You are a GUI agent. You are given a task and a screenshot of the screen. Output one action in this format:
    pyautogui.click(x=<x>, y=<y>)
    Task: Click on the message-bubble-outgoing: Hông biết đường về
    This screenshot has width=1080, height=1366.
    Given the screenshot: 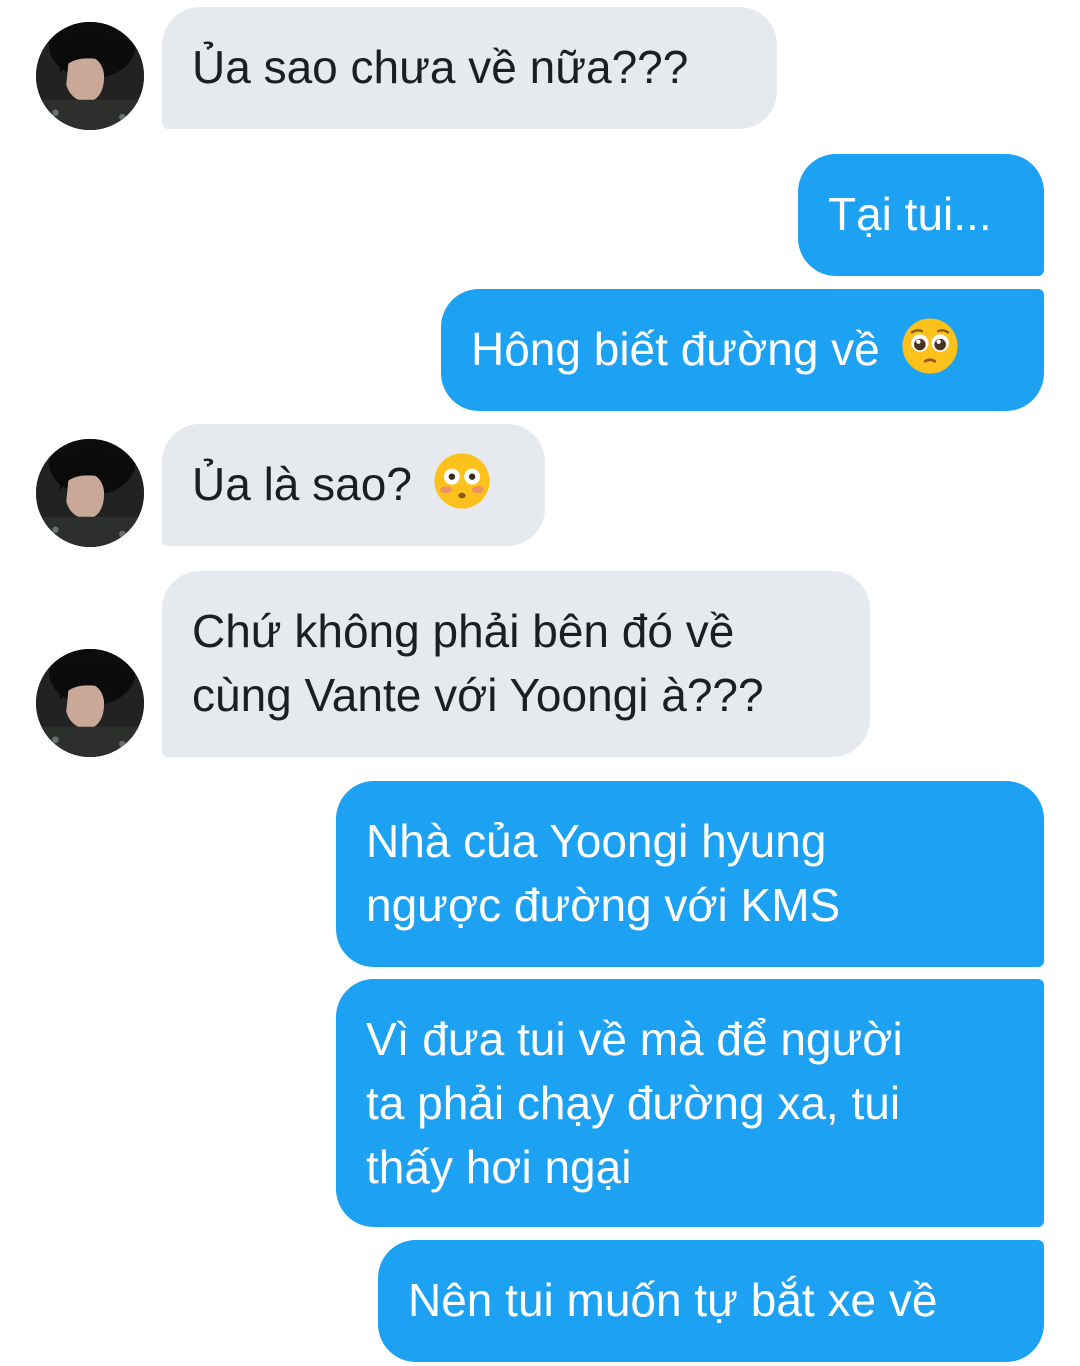 What is the action you would take?
    pyautogui.click(x=742, y=350)
    